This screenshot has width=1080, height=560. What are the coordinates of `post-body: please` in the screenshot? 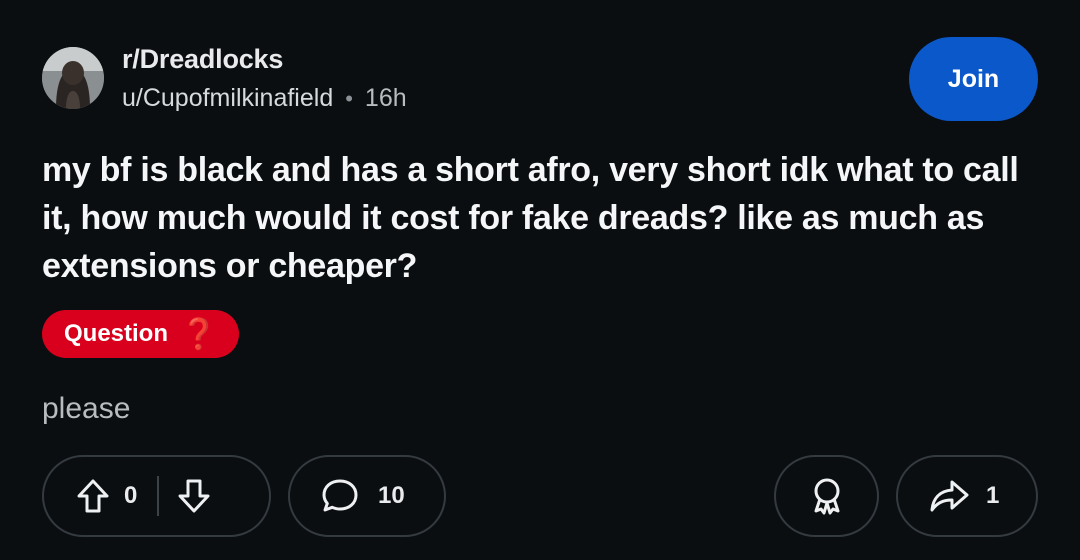 It's located at (86, 408).